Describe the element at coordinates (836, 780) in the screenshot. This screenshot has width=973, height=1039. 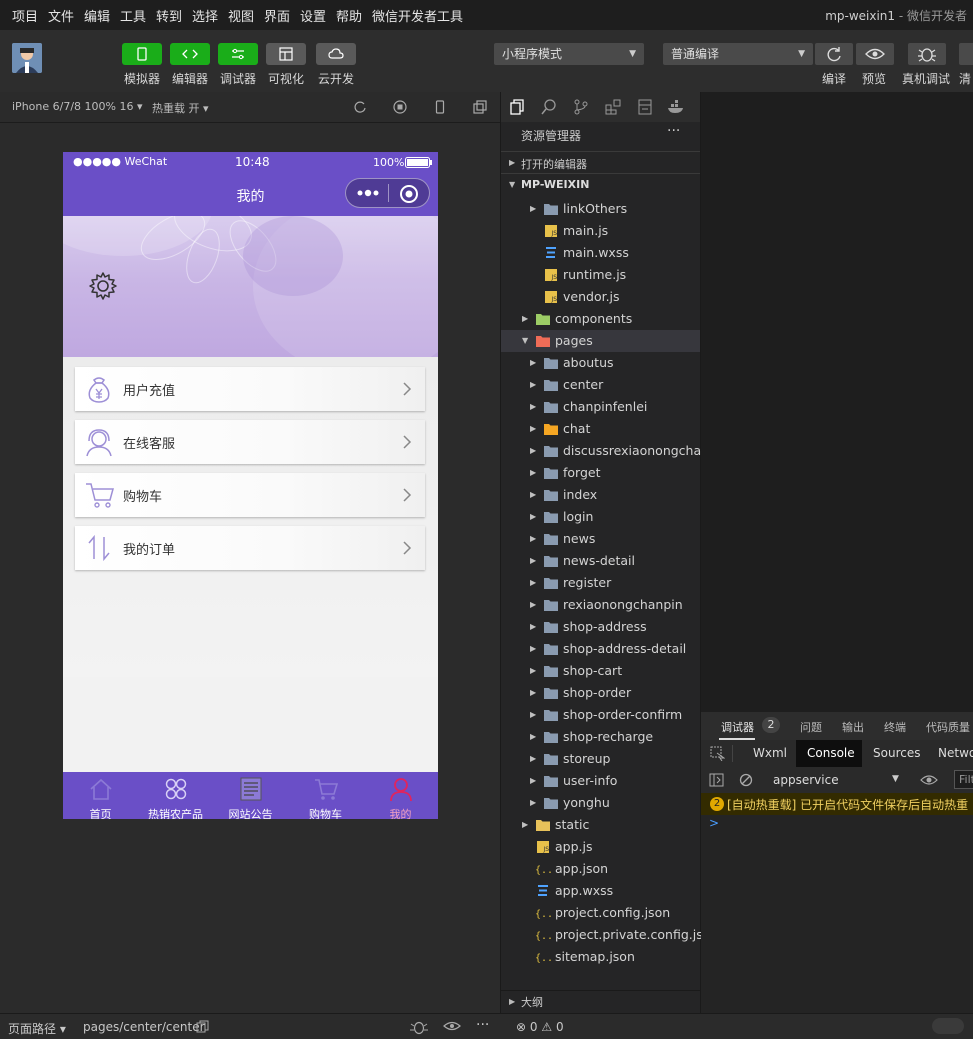
I see `context-select: appservice ▼` at that location.